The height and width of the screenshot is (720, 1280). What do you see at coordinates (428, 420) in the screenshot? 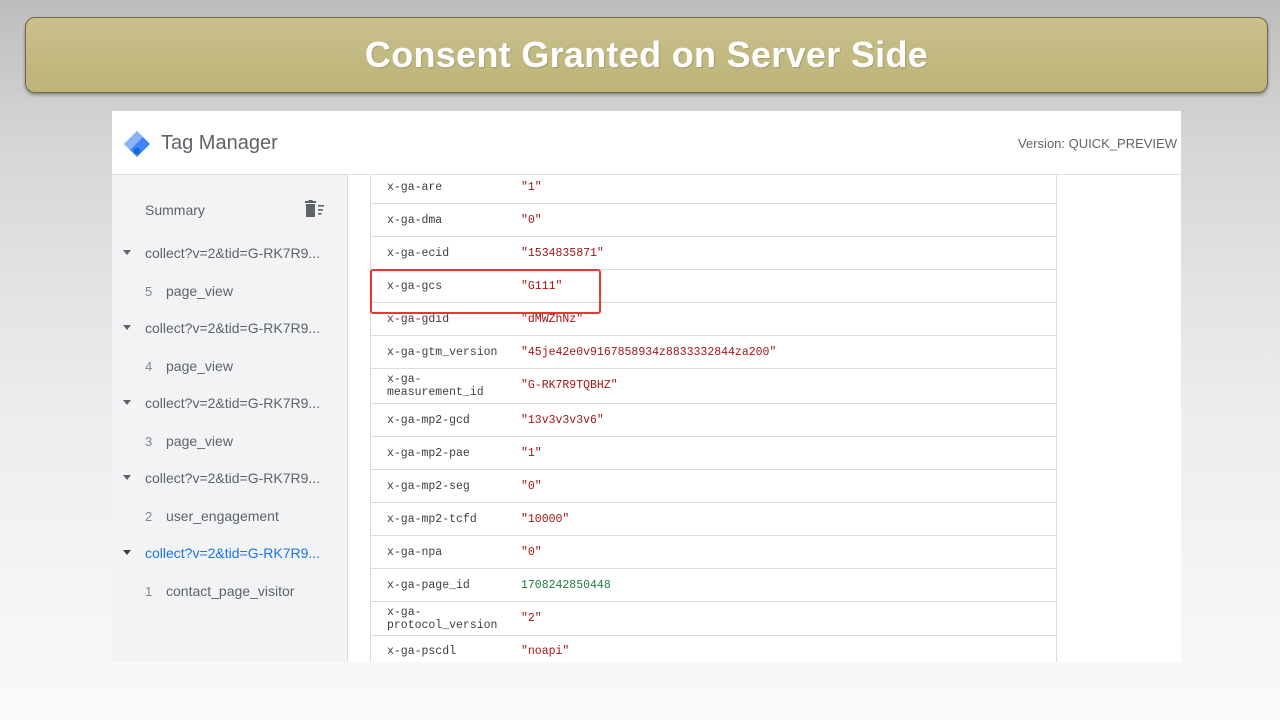
I see `param-key: x-ga-mp2-gcd` at bounding box center [428, 420].